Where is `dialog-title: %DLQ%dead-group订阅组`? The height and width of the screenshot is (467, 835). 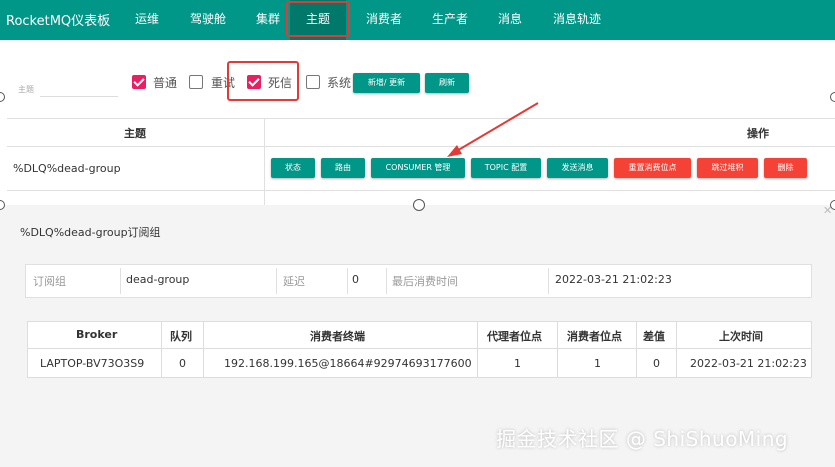
dialog-title: %DLQ%dead-group订阅组 is located at coordinates (90, 232).